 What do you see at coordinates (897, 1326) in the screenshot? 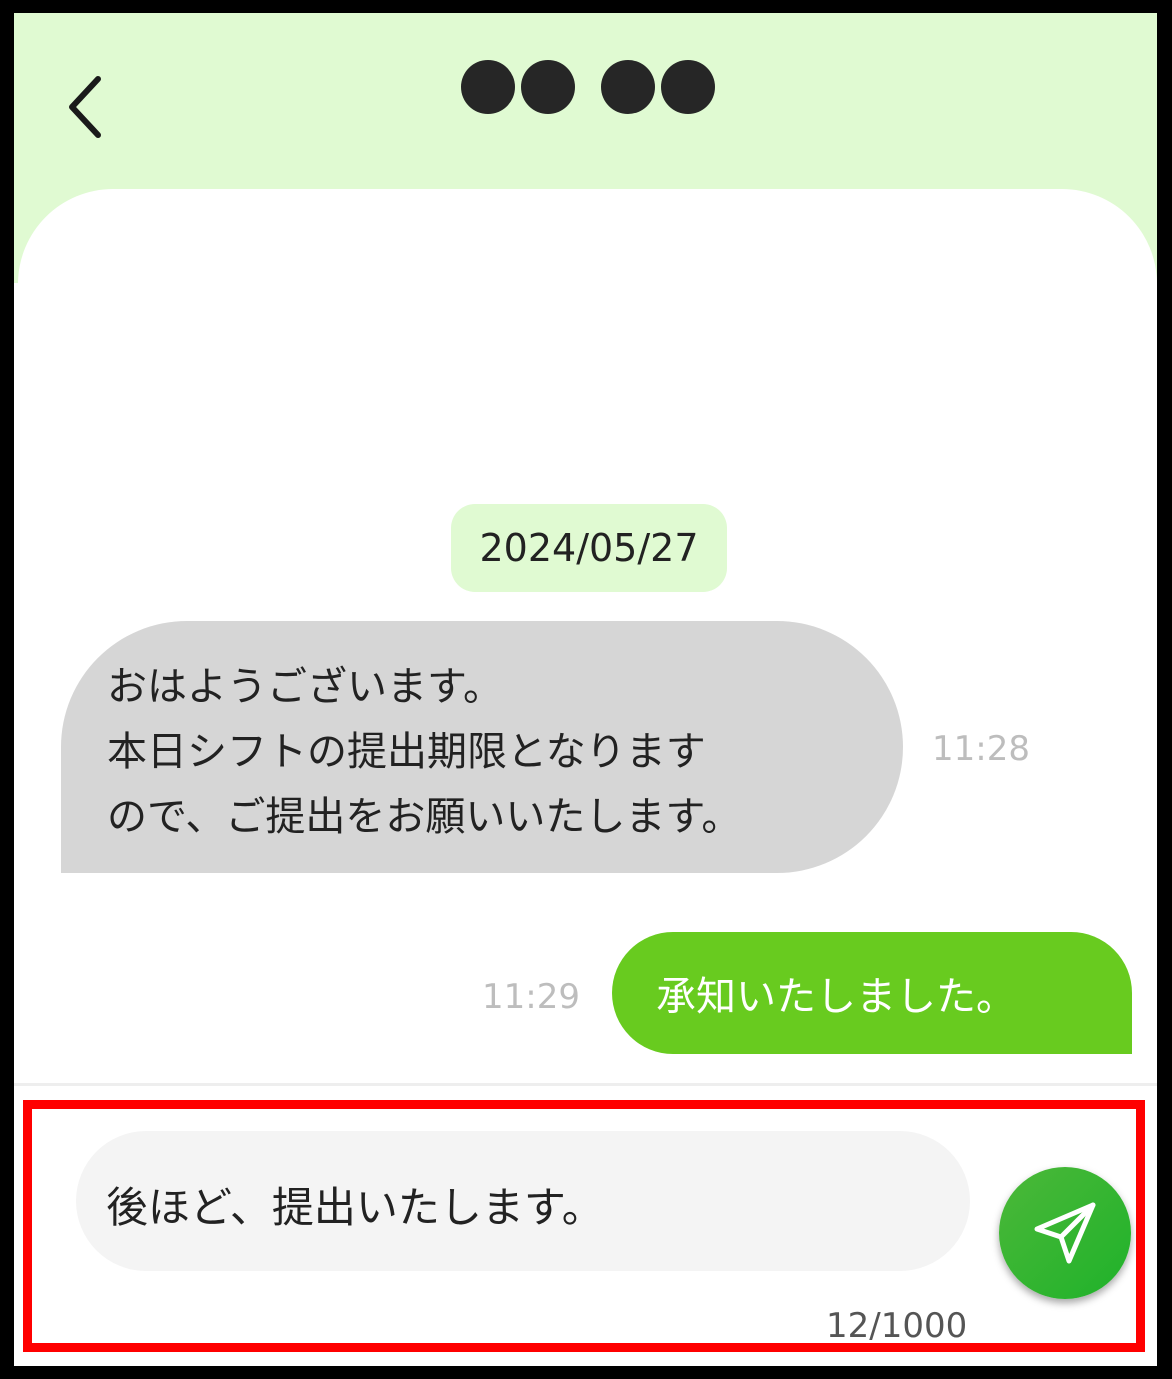
I see `character-counter: 12/1000` at bounding box center [897, 1326].